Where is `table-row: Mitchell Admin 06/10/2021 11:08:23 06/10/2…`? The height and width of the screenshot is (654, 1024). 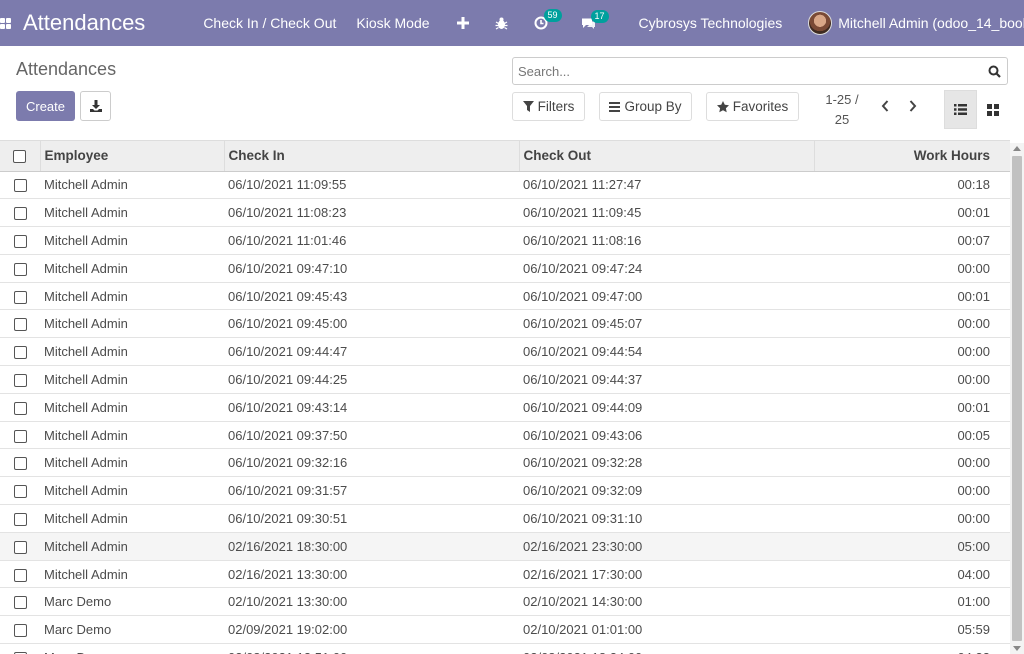
table-row: Mitchell Admin 06/10/2021 11:08:23 06/10/2… is located at coordinates (505, 213).